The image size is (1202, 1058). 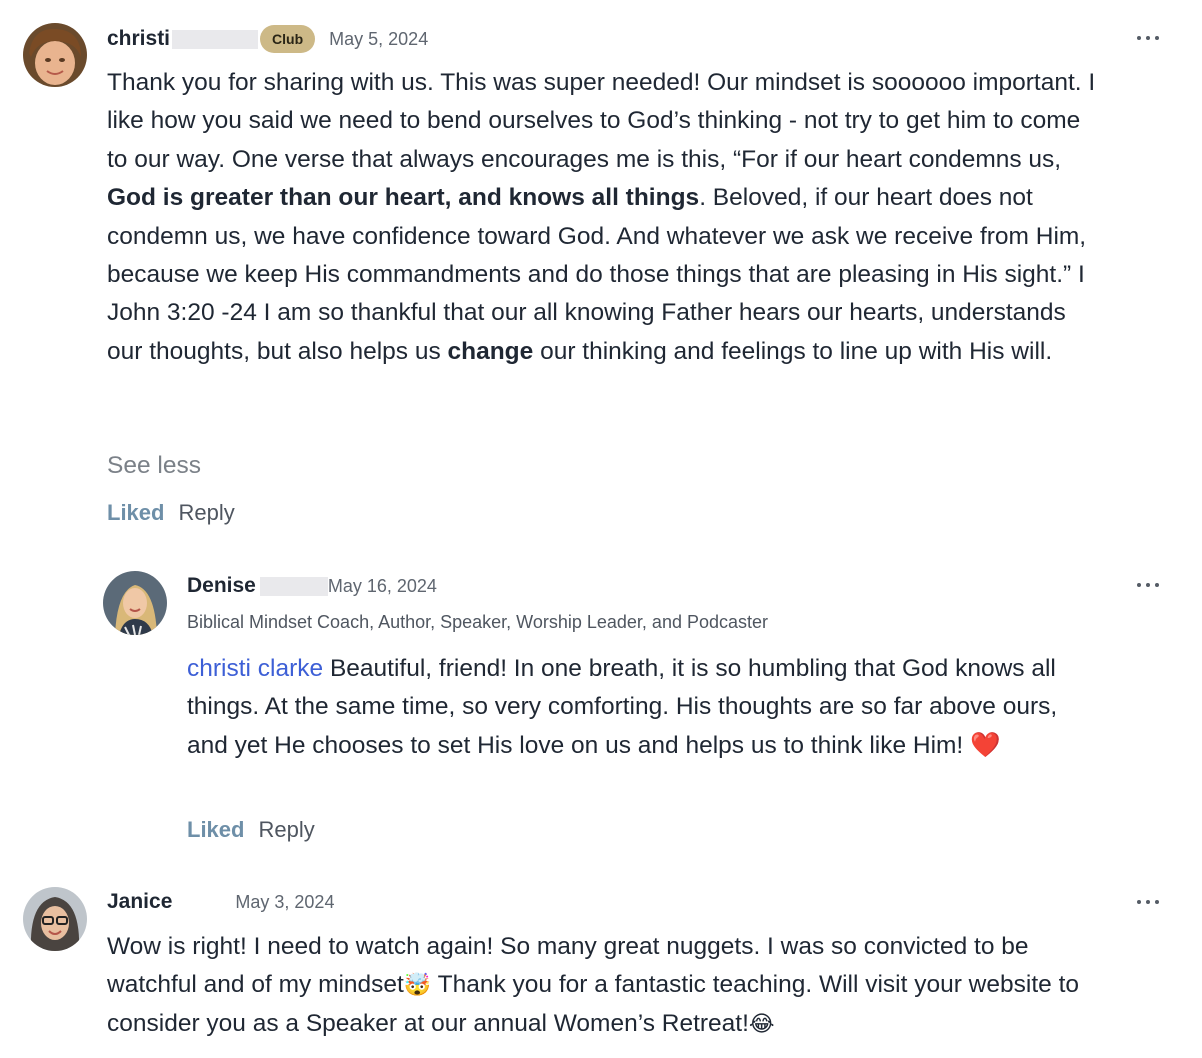 What do you see at coordinates (417, 985) in the screenshot?
I see `exploding-head-emoji-icon: 🤯` at bounding box center [417, 985].